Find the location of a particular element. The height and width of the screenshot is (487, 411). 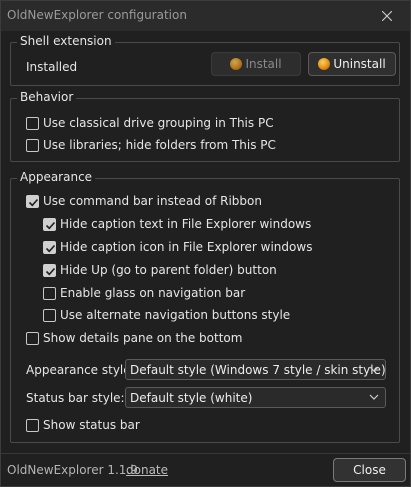

close-button: Close is located at coordinates (369, 470).